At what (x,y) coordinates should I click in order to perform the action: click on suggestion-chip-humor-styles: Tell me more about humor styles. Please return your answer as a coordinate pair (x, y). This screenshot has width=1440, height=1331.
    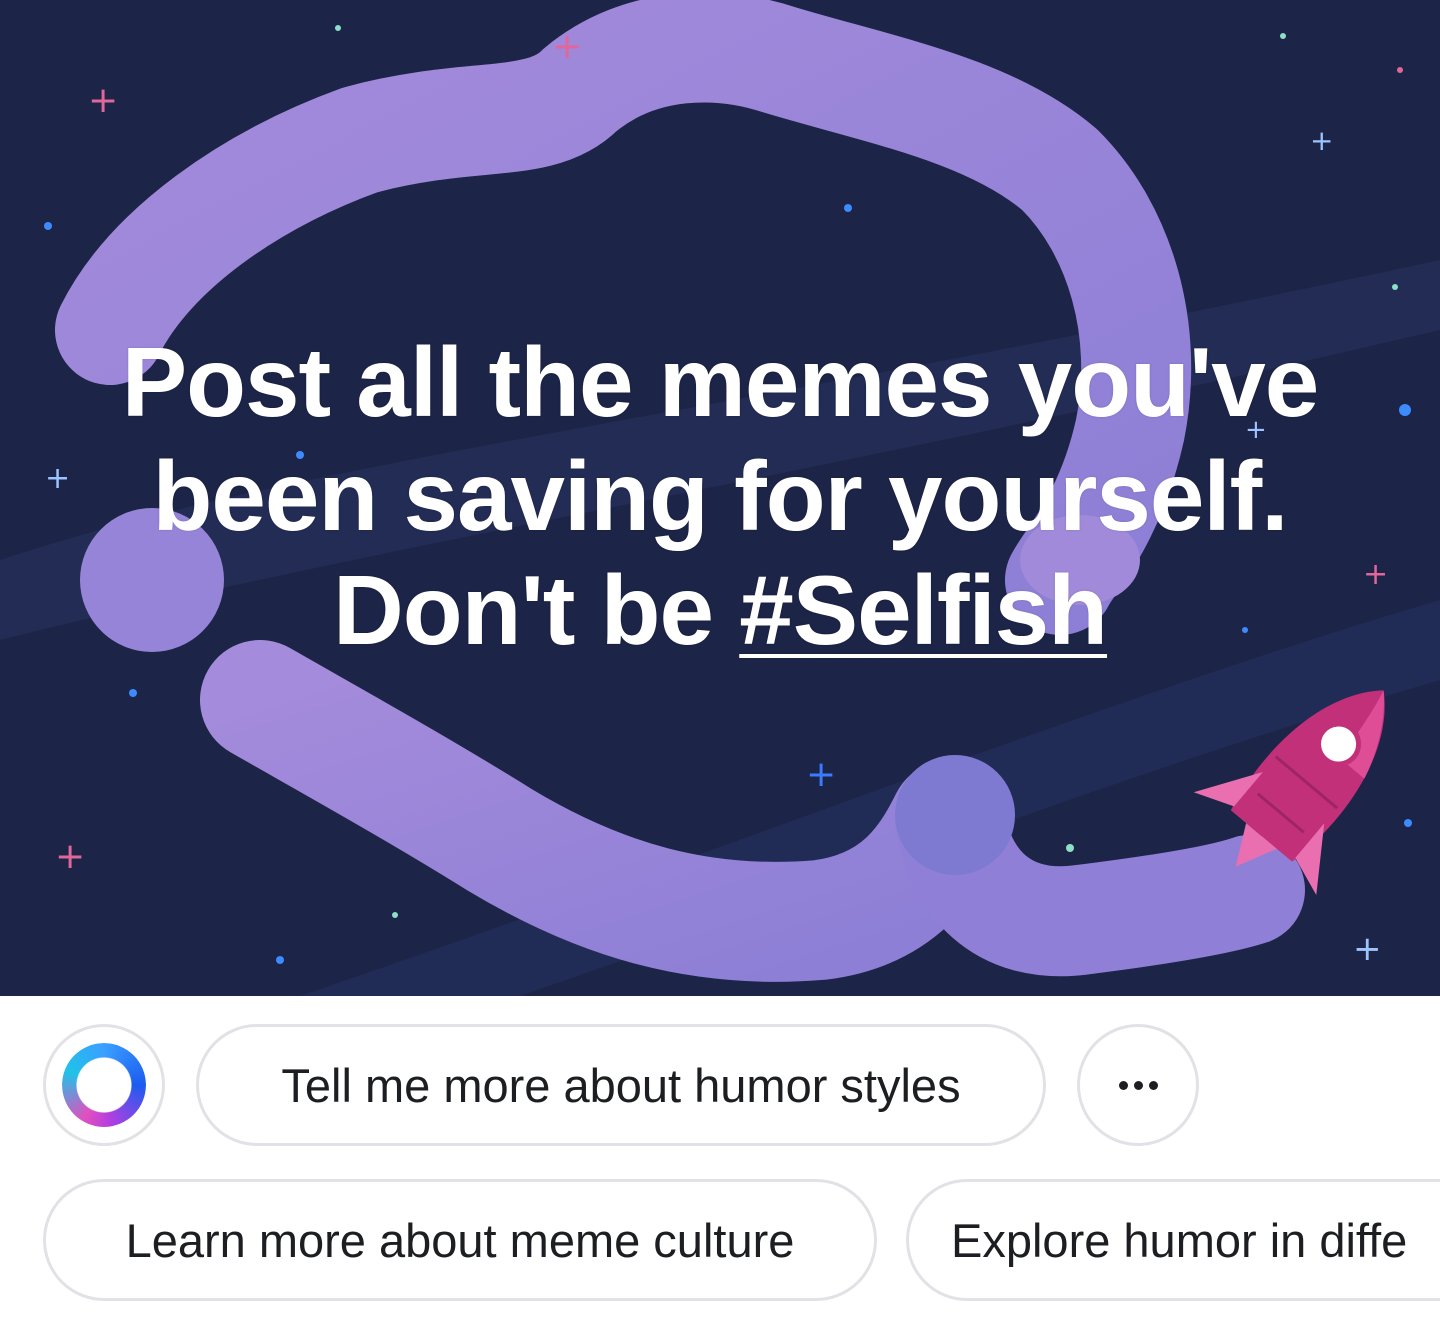
    Looking at the image, I should click on (621, 1085).